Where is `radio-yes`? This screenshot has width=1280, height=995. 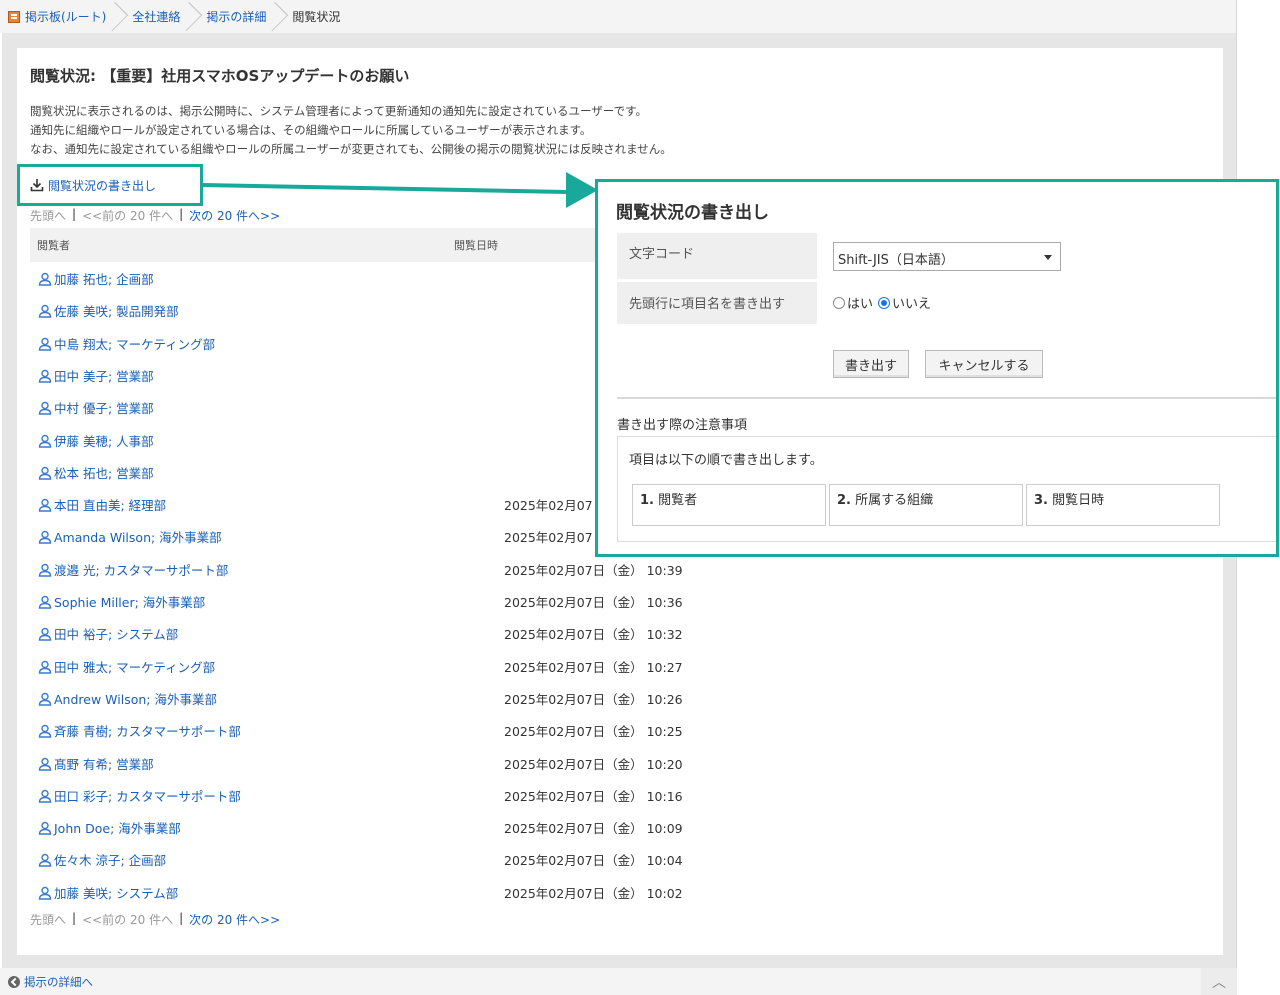
radio-yes is located at coordinates (839, 302).